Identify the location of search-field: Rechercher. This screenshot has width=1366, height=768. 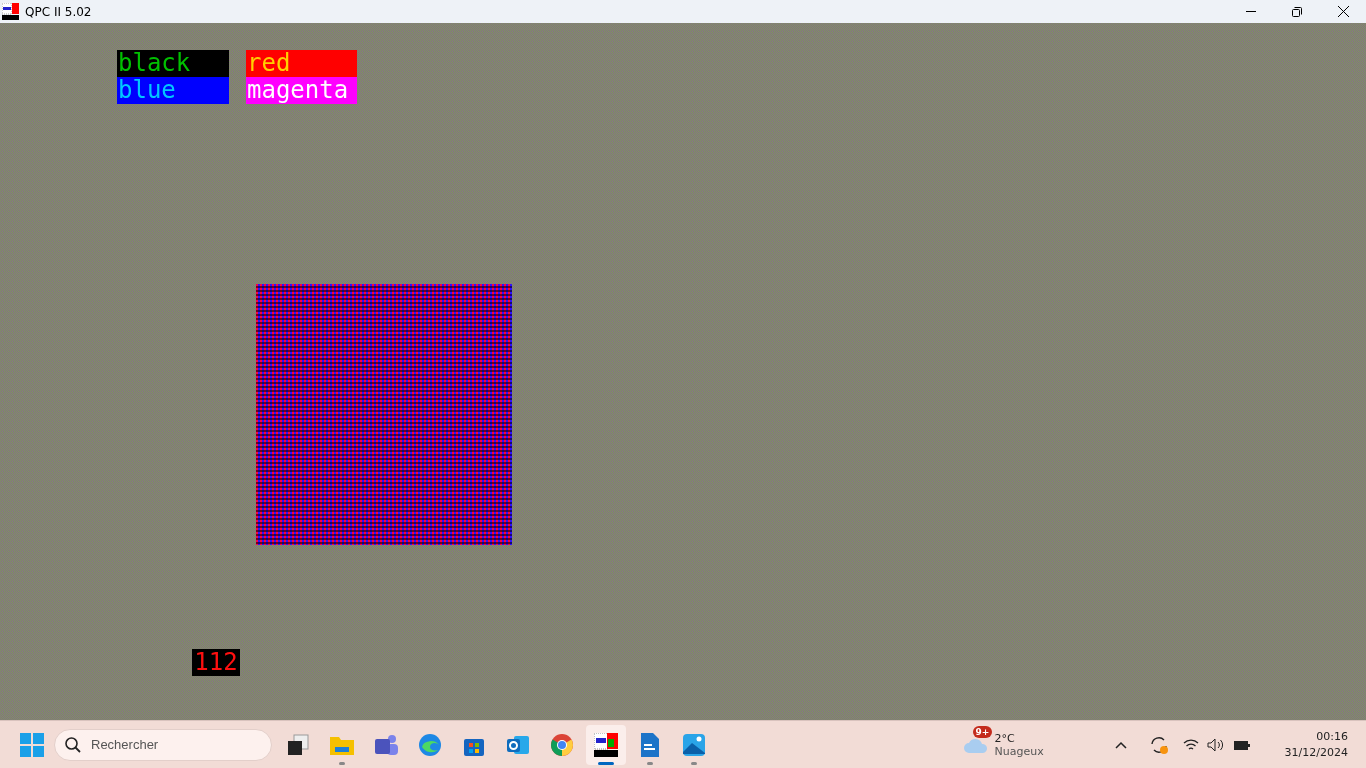
(163, 744).